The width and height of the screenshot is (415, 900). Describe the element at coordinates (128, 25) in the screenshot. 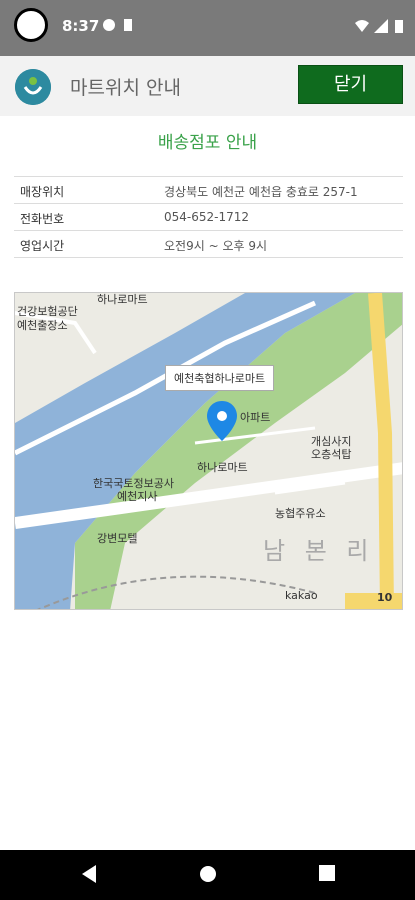

I see `sim-card-icon` at that location.